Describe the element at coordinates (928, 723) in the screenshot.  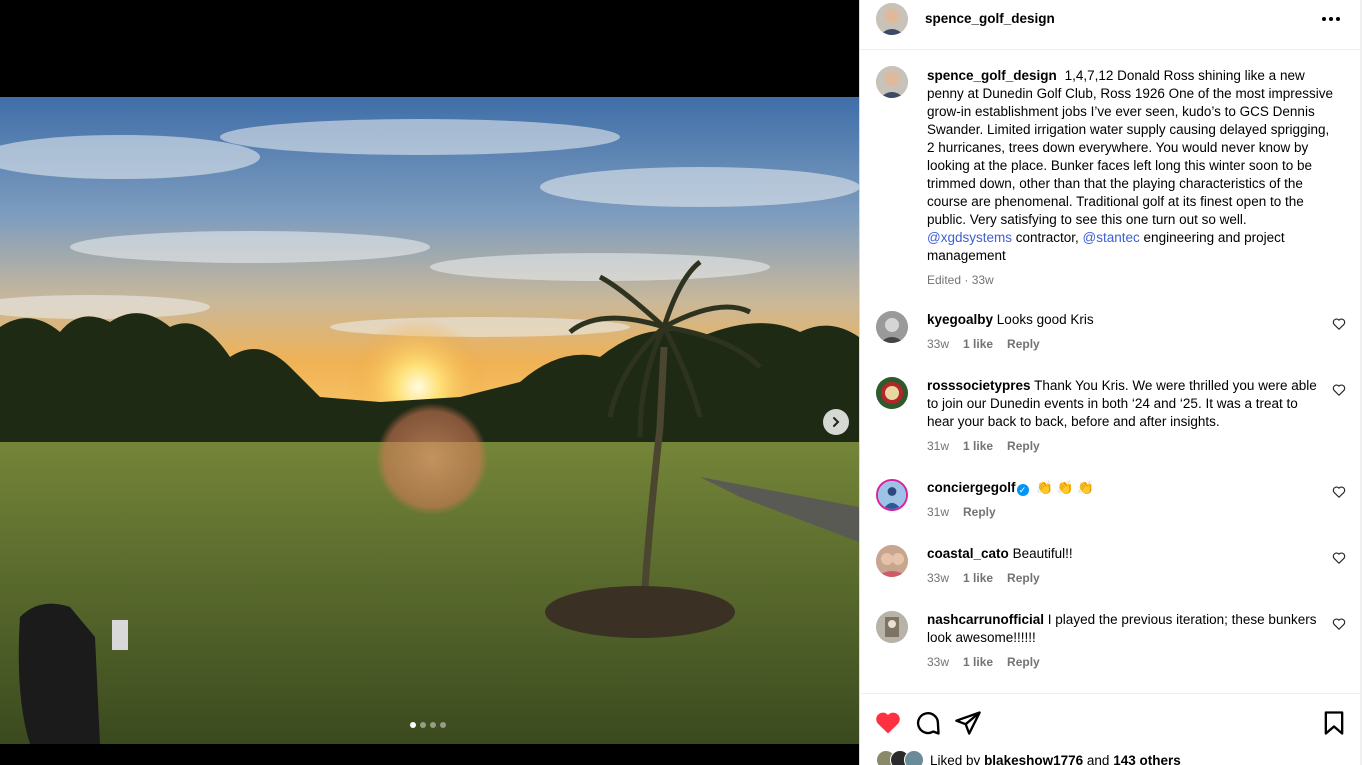
I see `comment-icon` at that location.